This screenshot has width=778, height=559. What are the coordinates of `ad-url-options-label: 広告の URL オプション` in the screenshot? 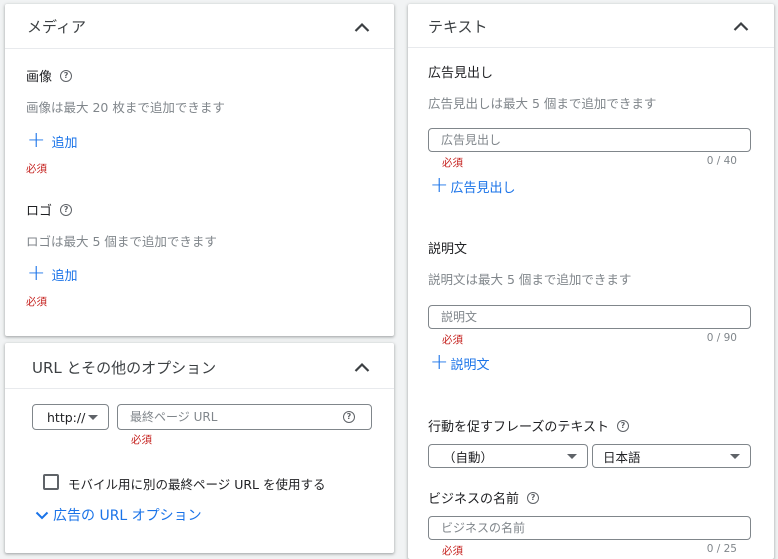 It's located at (127, 516).